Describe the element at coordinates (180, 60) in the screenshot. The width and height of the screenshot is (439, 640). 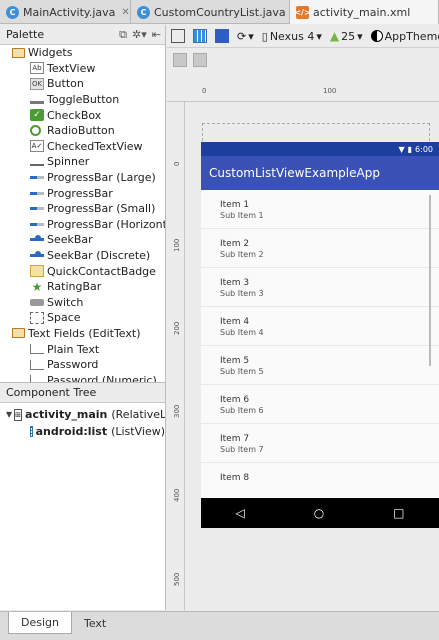
I see `zoom-fit-icon` at that location.